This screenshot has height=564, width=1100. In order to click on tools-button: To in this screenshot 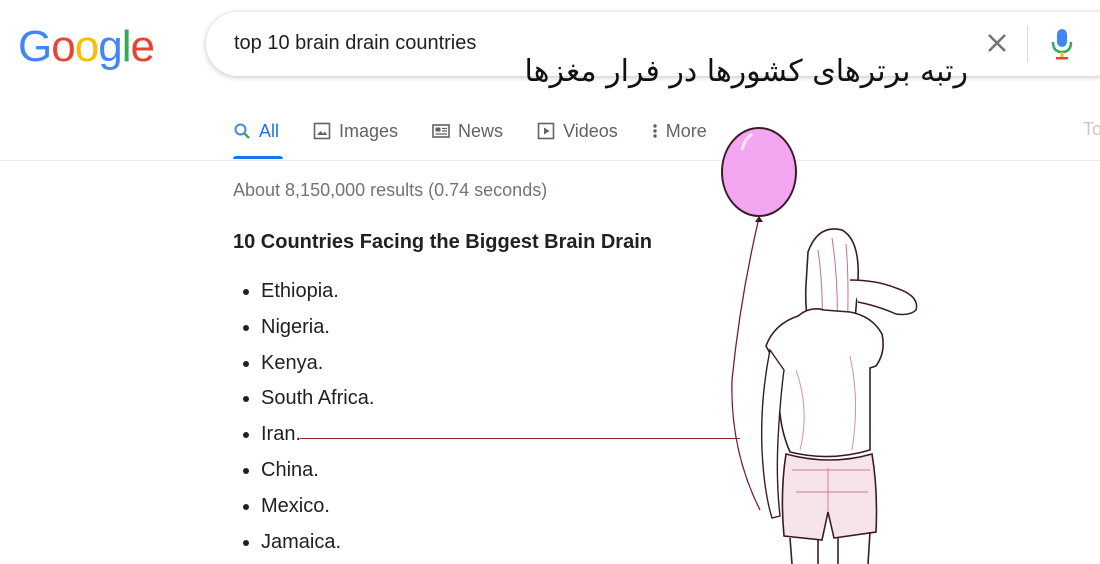, I will do `click(1091, 129)`.